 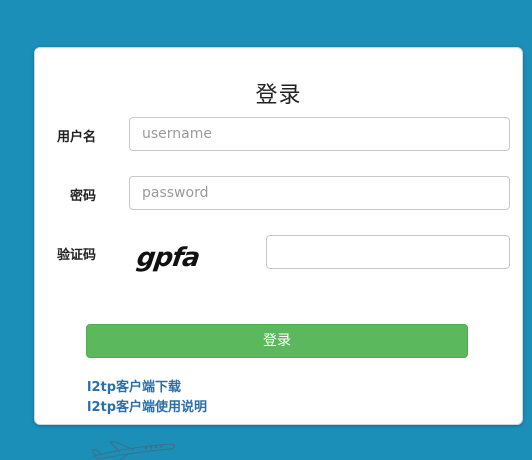 I want to click on airplane-icon, so click(x=133, y=450).